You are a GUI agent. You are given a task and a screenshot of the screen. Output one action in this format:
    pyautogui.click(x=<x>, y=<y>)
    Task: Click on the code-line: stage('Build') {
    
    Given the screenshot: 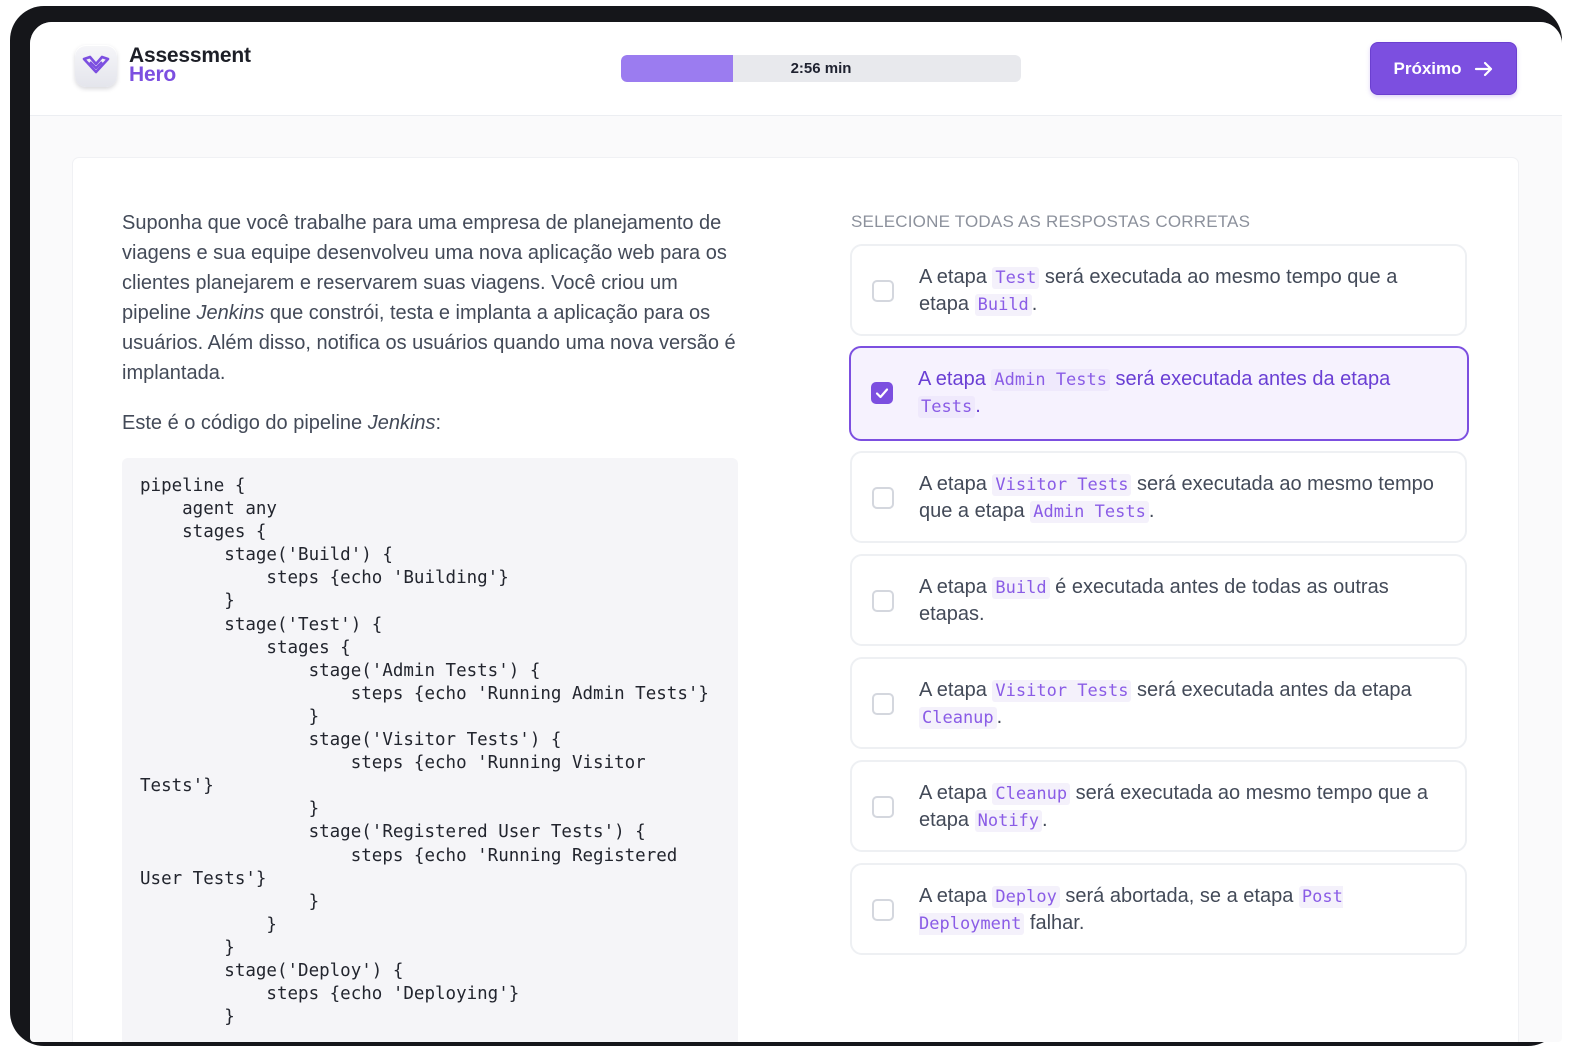 What is the action you would take?
    pyautogui.click(x=266, y=555)
    